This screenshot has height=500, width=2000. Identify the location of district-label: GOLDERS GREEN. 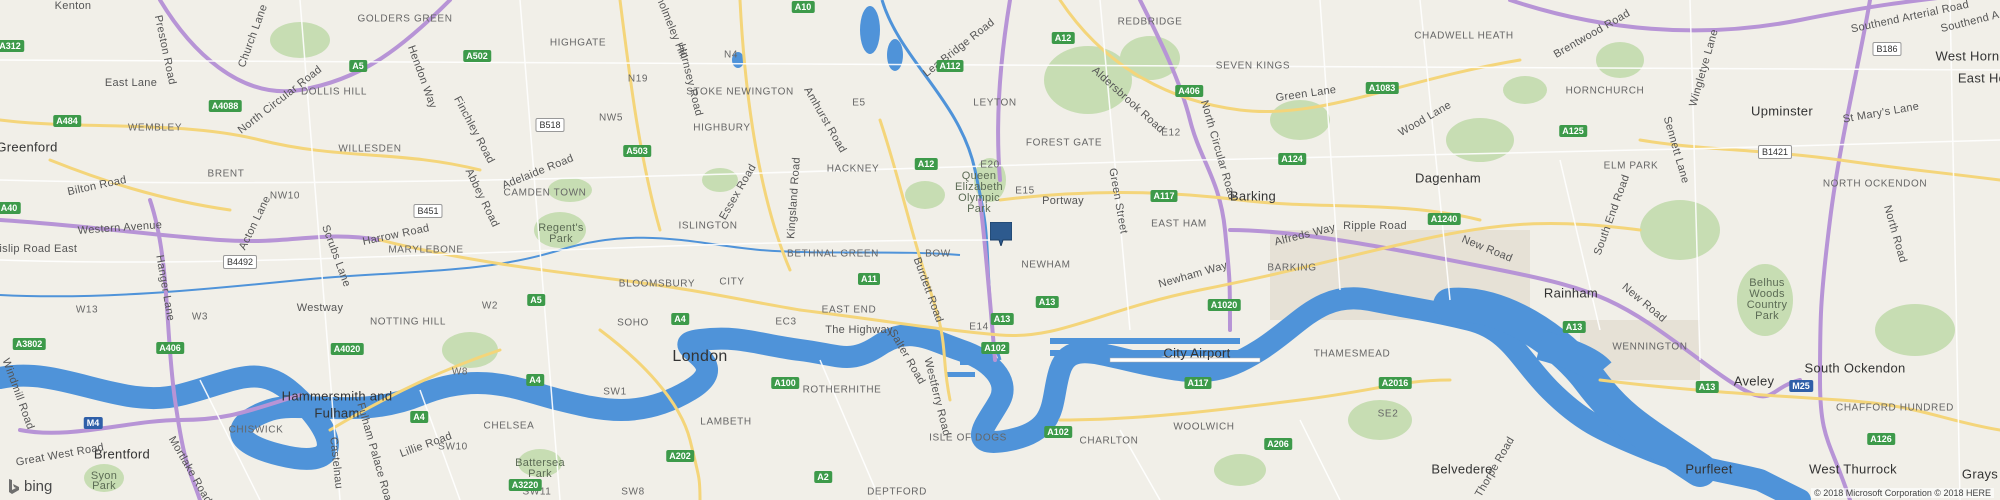
(405, 19).